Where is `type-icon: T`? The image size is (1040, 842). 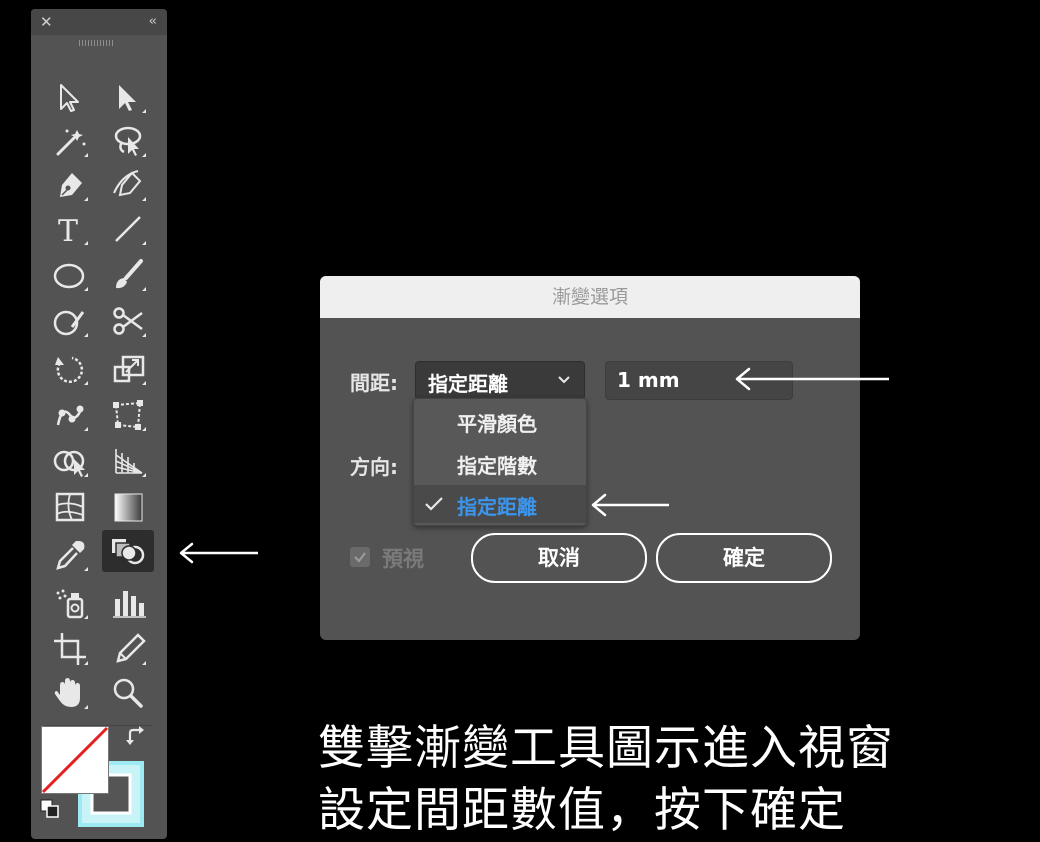 type-icon: T is located at coordinates (70, 229).